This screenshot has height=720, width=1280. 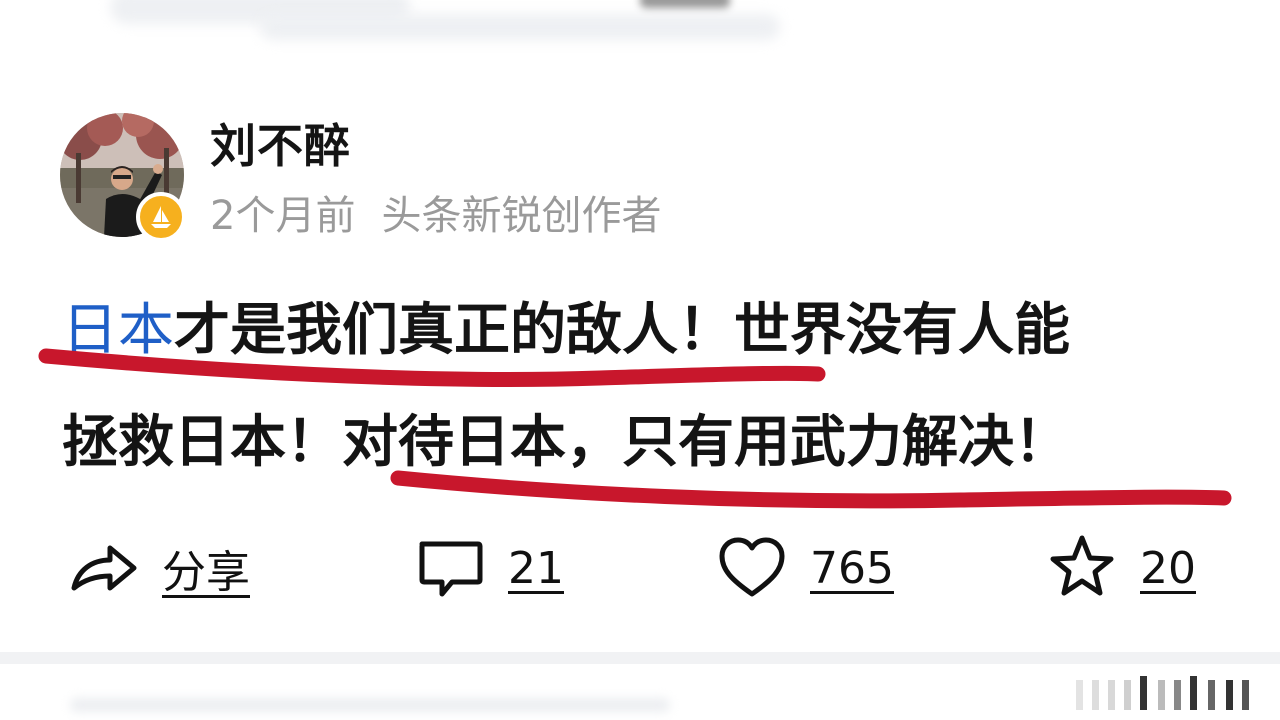 What do you see at coordinates (283, 216) in the screenshot?
I see `post-time: 2个月前` at bounding box center [283, 216].